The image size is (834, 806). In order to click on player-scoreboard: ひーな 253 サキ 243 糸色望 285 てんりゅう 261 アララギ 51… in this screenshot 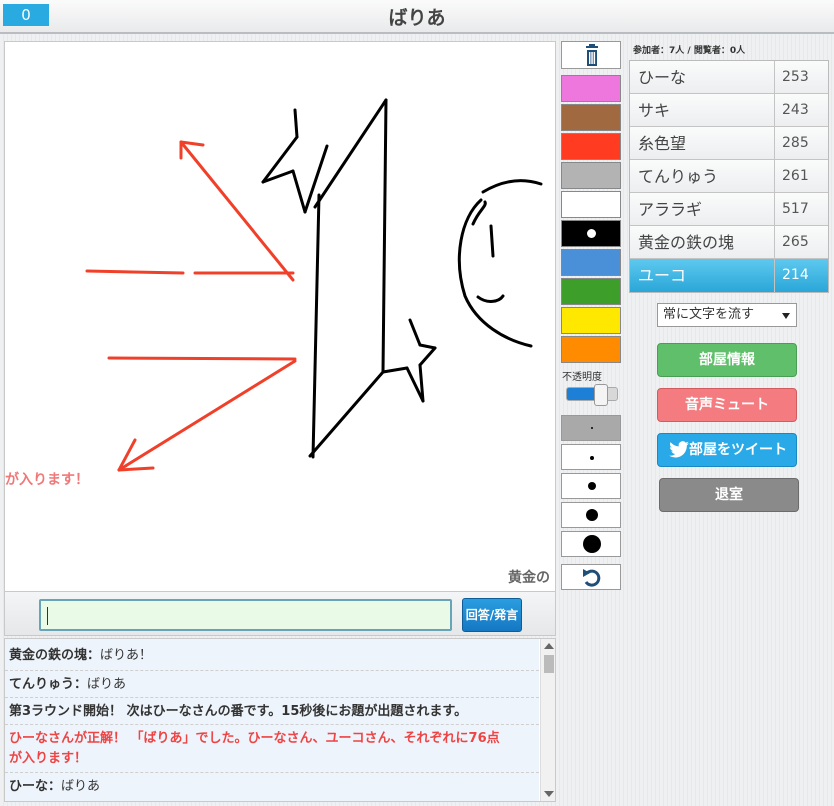, I will do `click(729, 176)`.